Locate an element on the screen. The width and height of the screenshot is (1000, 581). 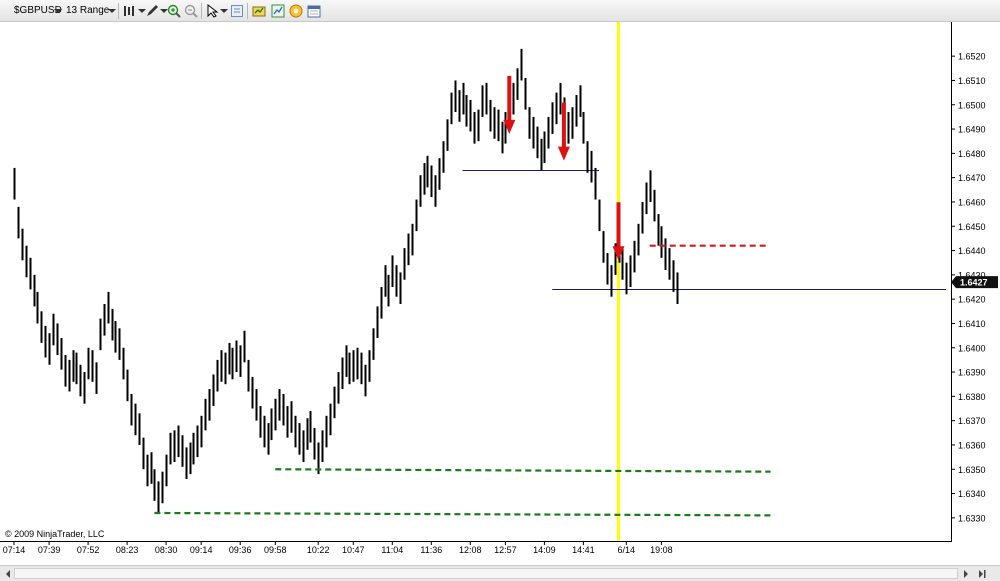
y-tick-label: 1.6410 is located at coordinates (972, 324).